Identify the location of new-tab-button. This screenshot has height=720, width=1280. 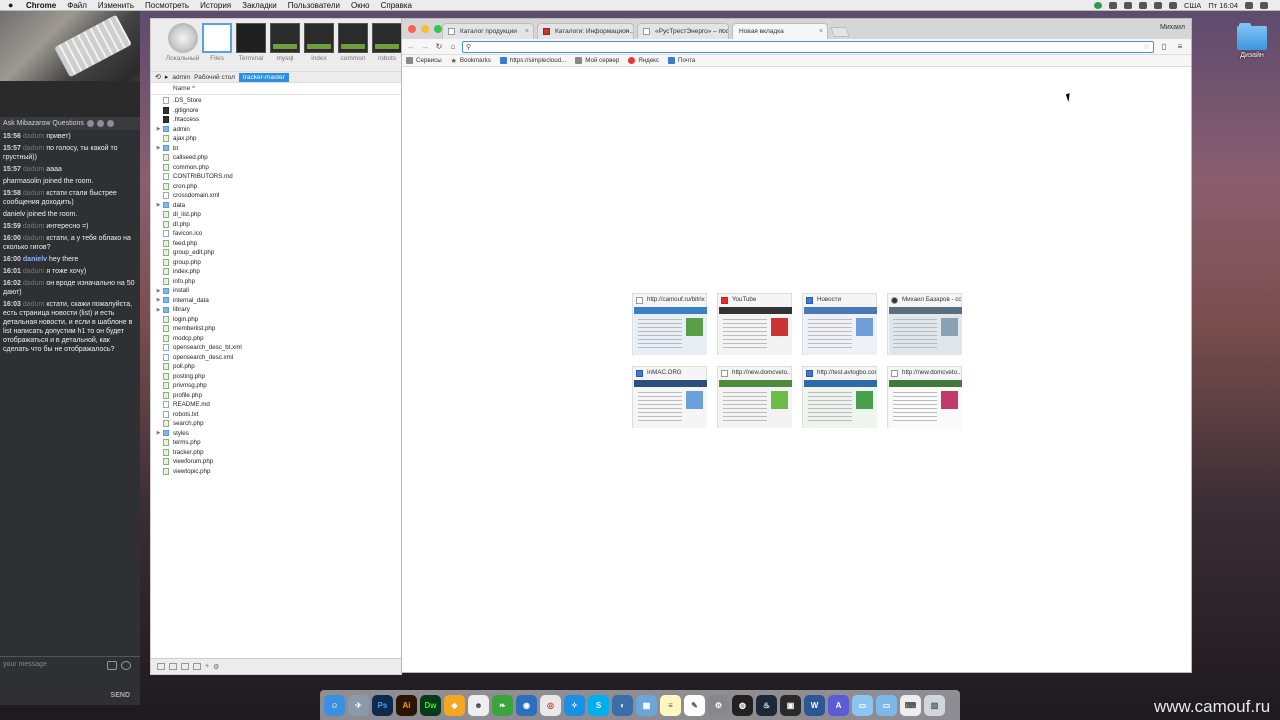
(840, 32).